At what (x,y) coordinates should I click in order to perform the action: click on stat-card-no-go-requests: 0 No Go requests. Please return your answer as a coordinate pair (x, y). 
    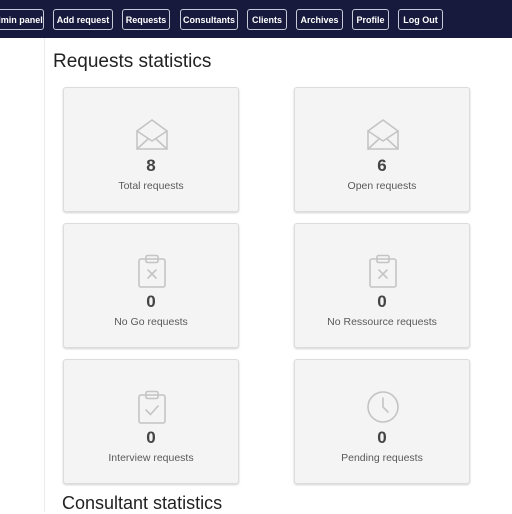
    Looking at the image, I should click on (151, 285).